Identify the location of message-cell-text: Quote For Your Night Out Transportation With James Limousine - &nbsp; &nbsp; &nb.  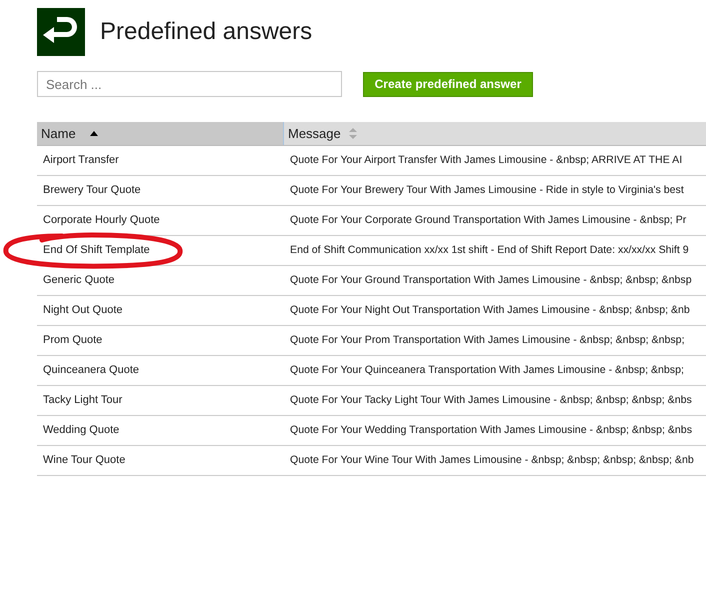
(490, 310).